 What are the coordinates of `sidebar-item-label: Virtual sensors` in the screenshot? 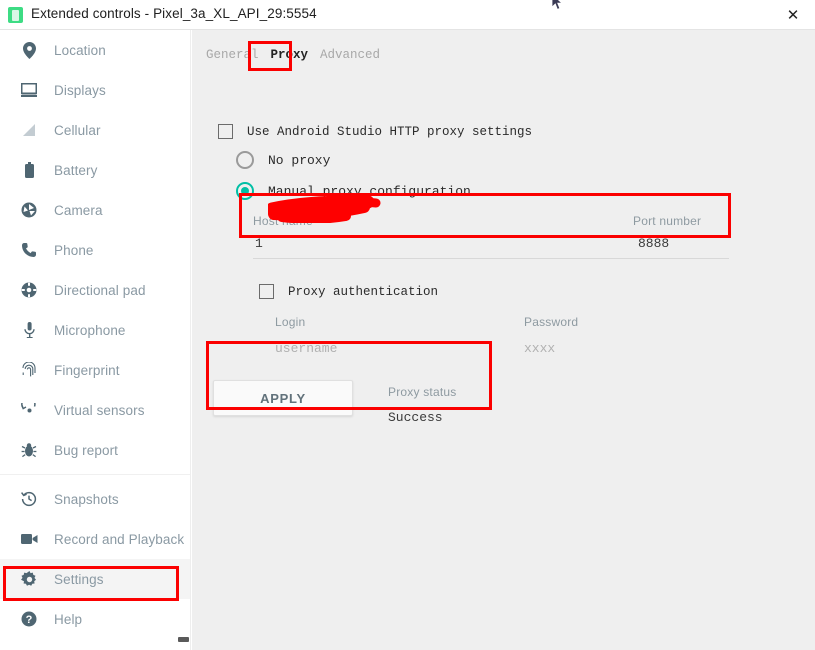 It's located at (99, 410).